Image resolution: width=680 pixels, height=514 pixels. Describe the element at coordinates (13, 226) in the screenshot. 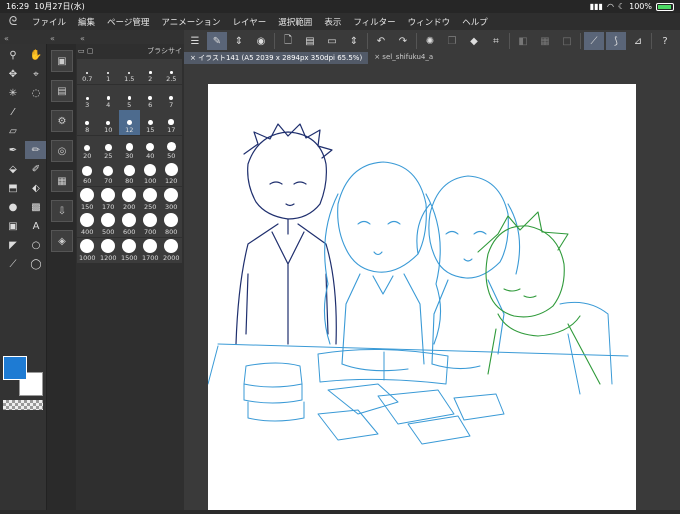

I see `frame-icon: ▣` at that location.